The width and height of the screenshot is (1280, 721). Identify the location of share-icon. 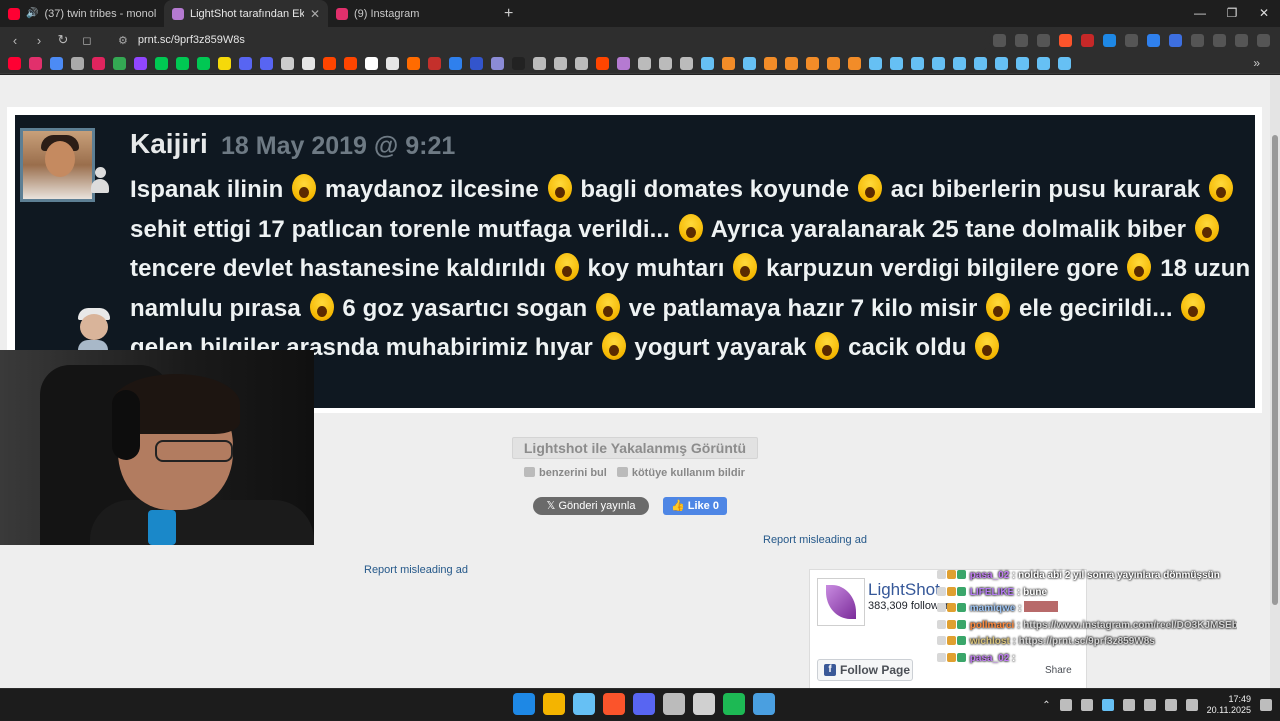
(1043, 40).